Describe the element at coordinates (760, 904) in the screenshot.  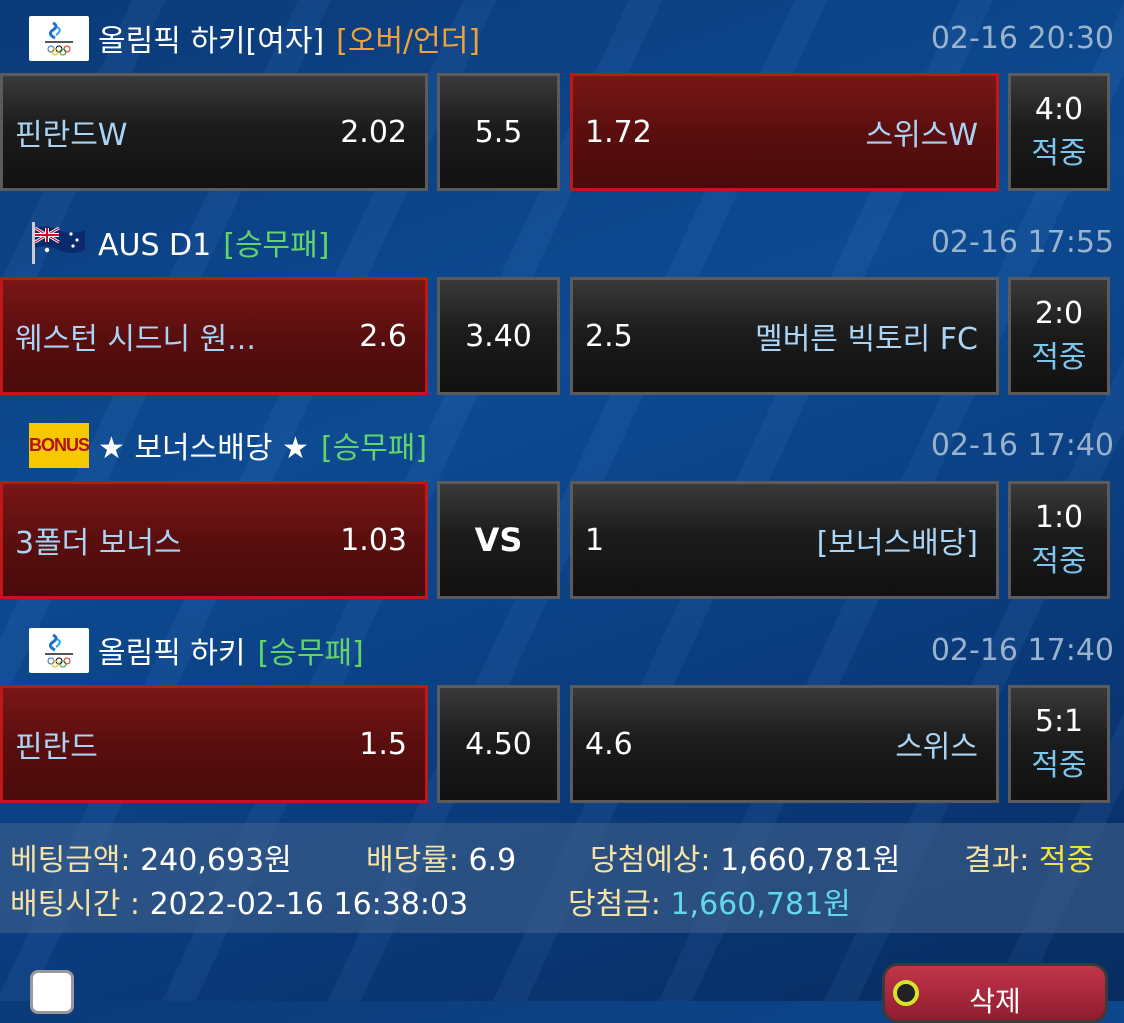
I see `win-value: 1,660,781원` at that location.